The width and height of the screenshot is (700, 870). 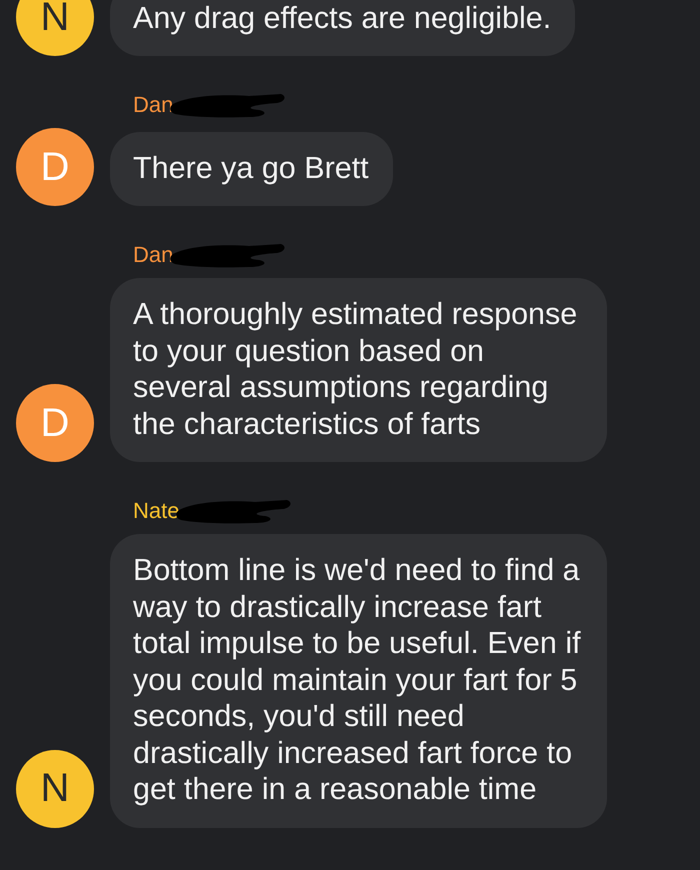 I want to click on message-bubble: There ya go Brett, so click(x=251, y=169).